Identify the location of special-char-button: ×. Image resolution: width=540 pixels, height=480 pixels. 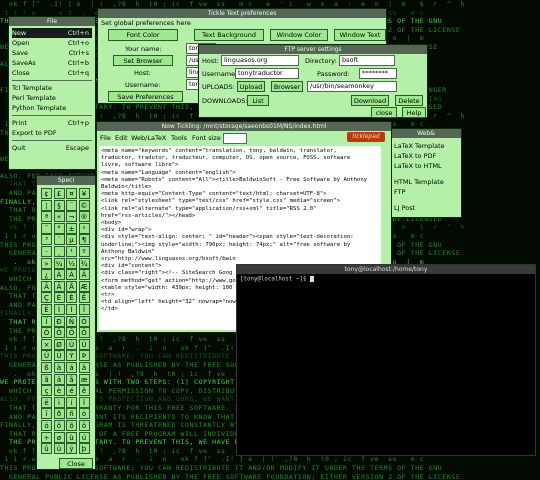
(46, 344).